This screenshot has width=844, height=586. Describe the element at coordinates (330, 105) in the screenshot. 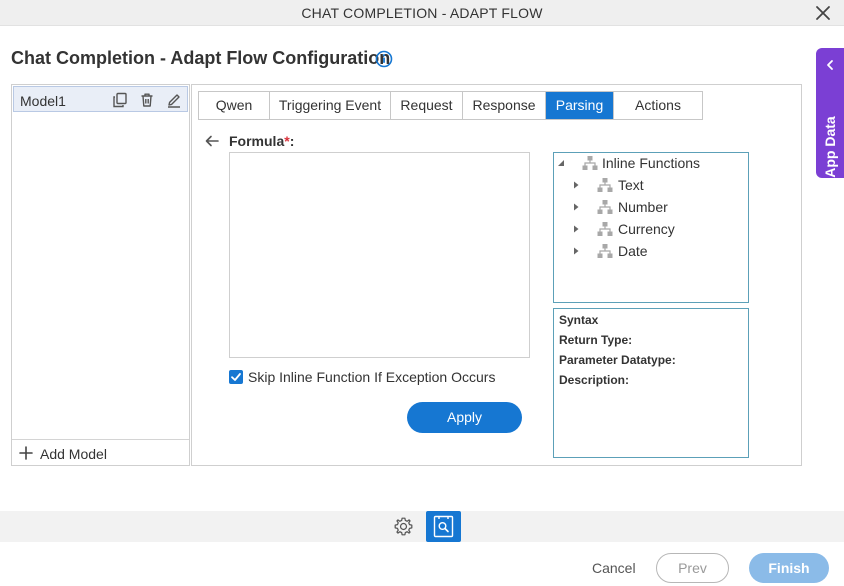

I see `tab-triggering-event: Triggering Event` at that location.